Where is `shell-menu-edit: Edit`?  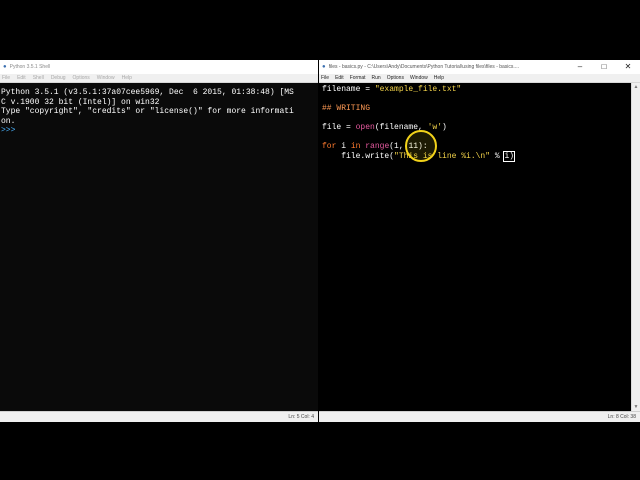 shell-menu-edit: Edit is located at coordinates (21, 78).